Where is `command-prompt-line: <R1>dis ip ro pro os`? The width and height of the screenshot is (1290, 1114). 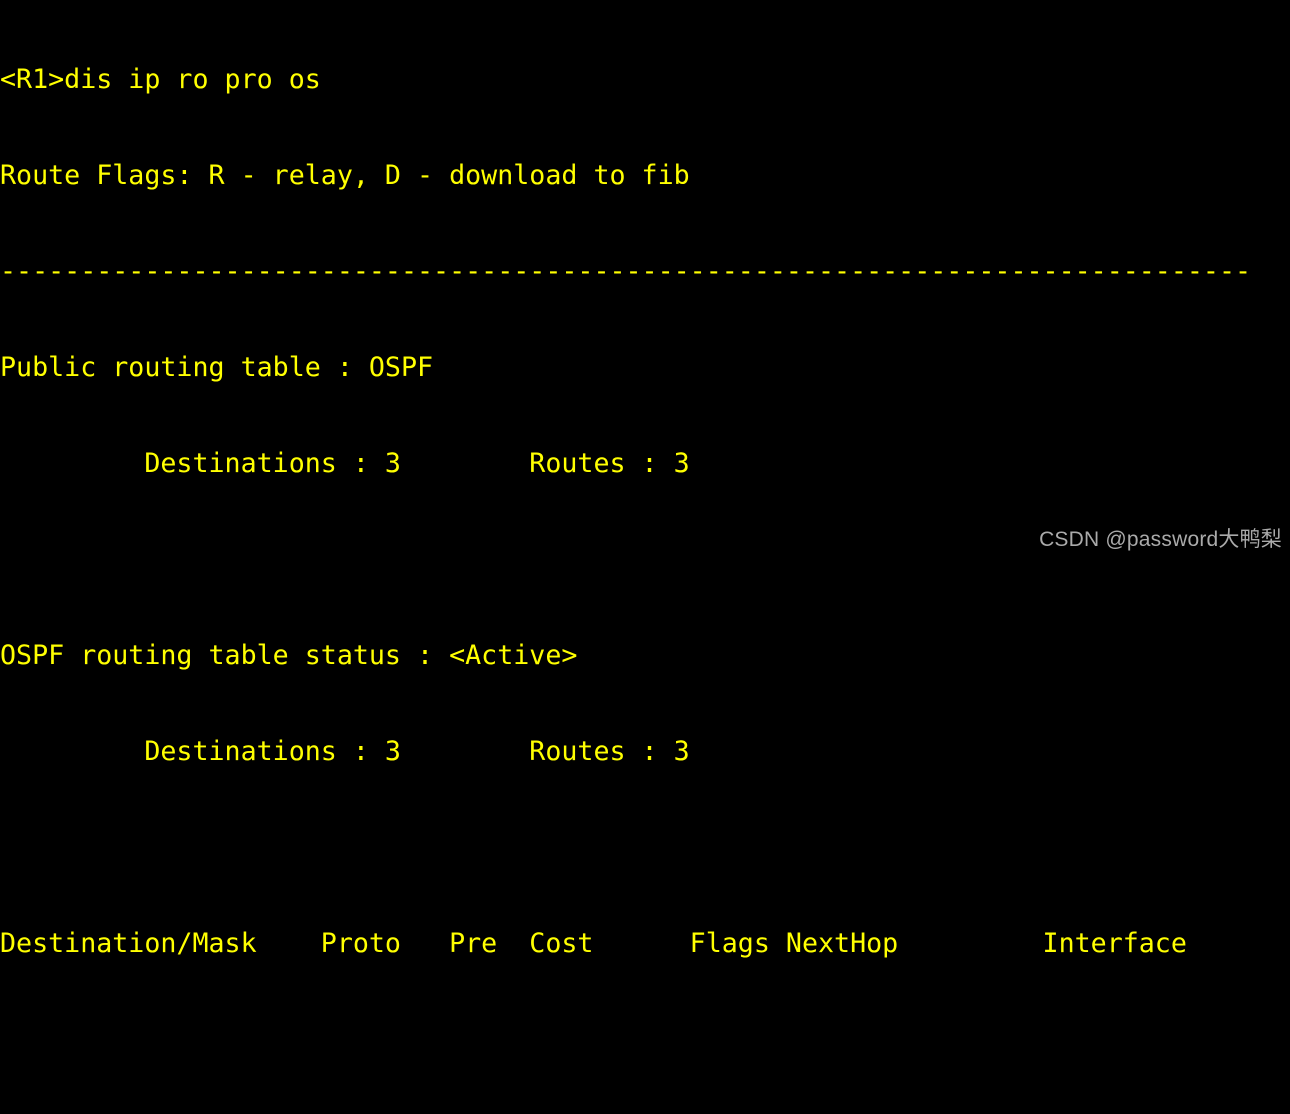
command-prompt-line: <R1>dis ip ro pro os is located at coordinates (160, 79).